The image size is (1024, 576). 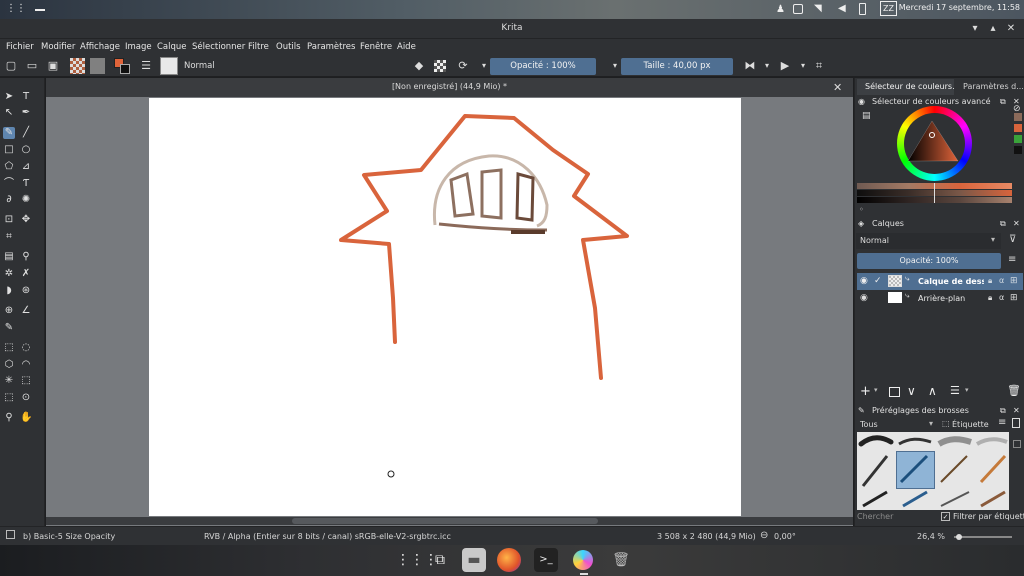 What do you see at coordinates (1012, 239) in the screenshot?
I see `filter-icon: ⊽` at bounding box center [1012, 239].